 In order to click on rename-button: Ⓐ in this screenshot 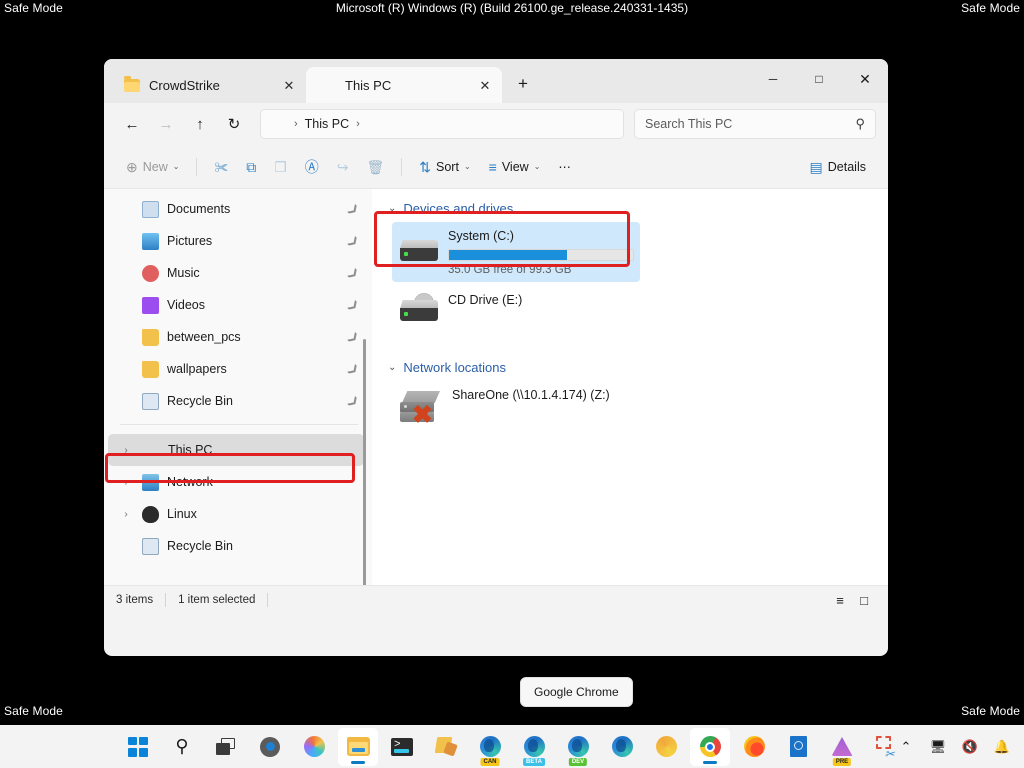, I will do `click(312, 167)`.